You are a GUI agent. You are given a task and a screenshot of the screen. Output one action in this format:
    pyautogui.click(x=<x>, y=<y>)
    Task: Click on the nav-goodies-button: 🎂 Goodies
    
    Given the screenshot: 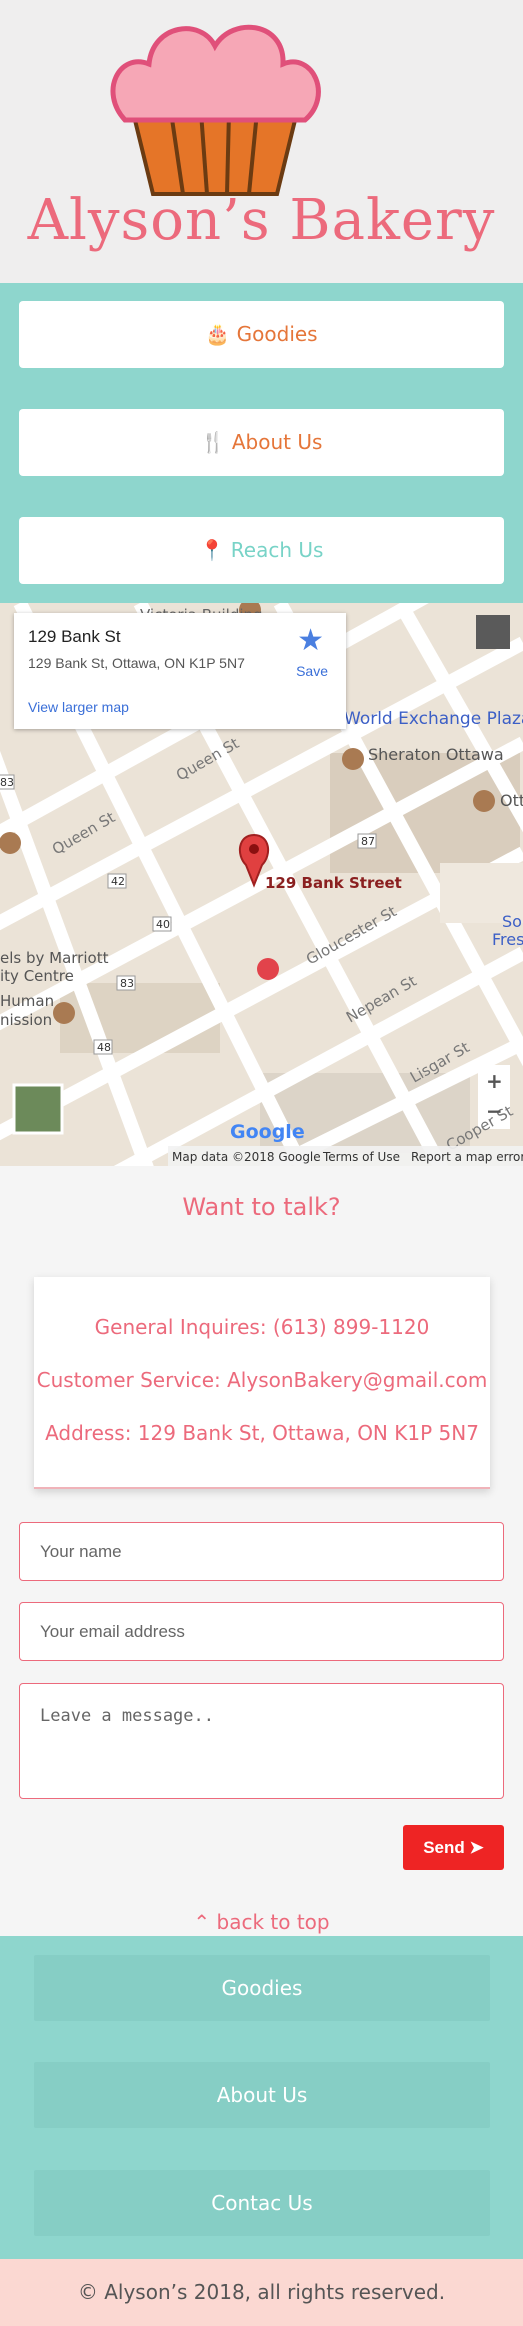 What is the action you would take?
    pyautogui.click(x=261, y=334)
    